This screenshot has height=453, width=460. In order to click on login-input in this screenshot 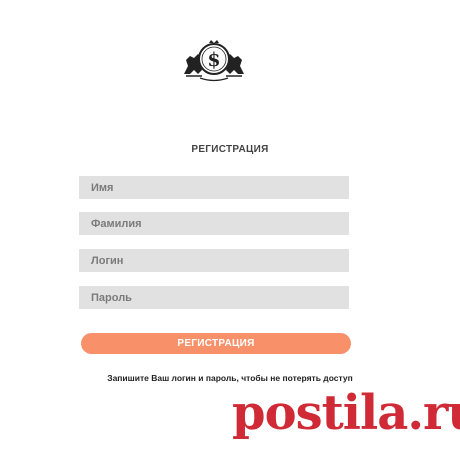, I will do `click(214, 260)`.